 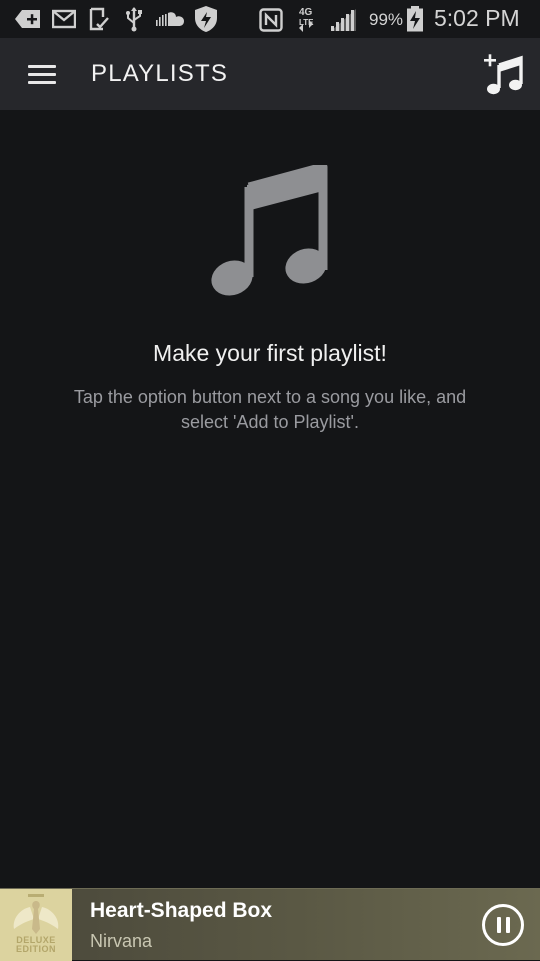 I want to click on battery-percent: 99%, so click(x=386, y=19).